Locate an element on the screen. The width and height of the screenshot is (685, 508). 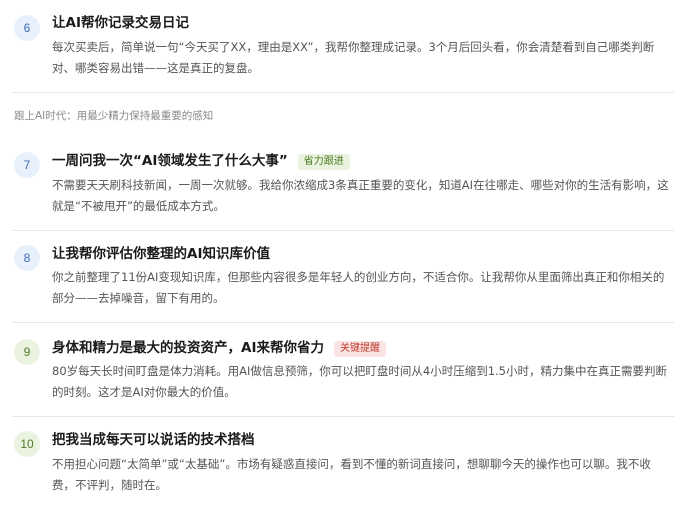
item-title: 让AI帮你记录交易日记 is located at coordinates (120, 23).